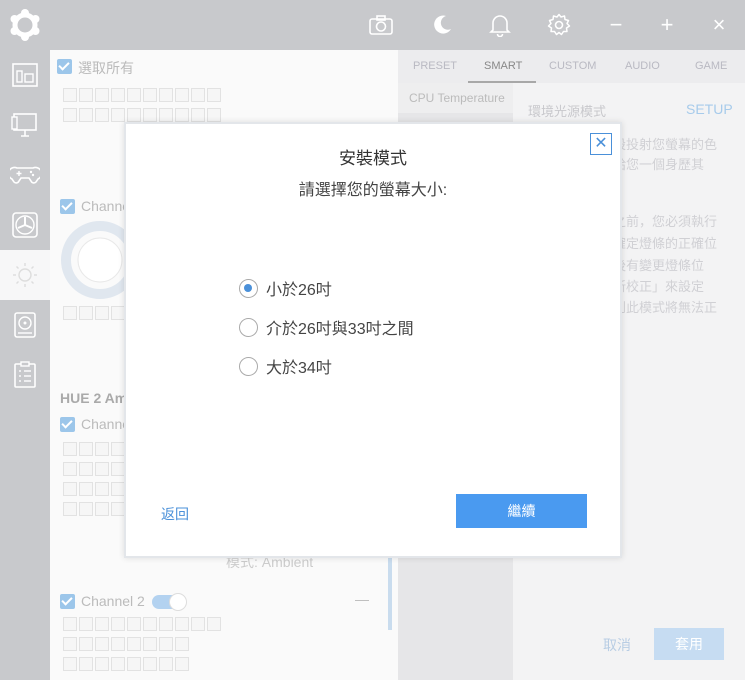  I want to click on dialog-subtitle: 請選擇您的螢幕大小:, so click(373, 190).